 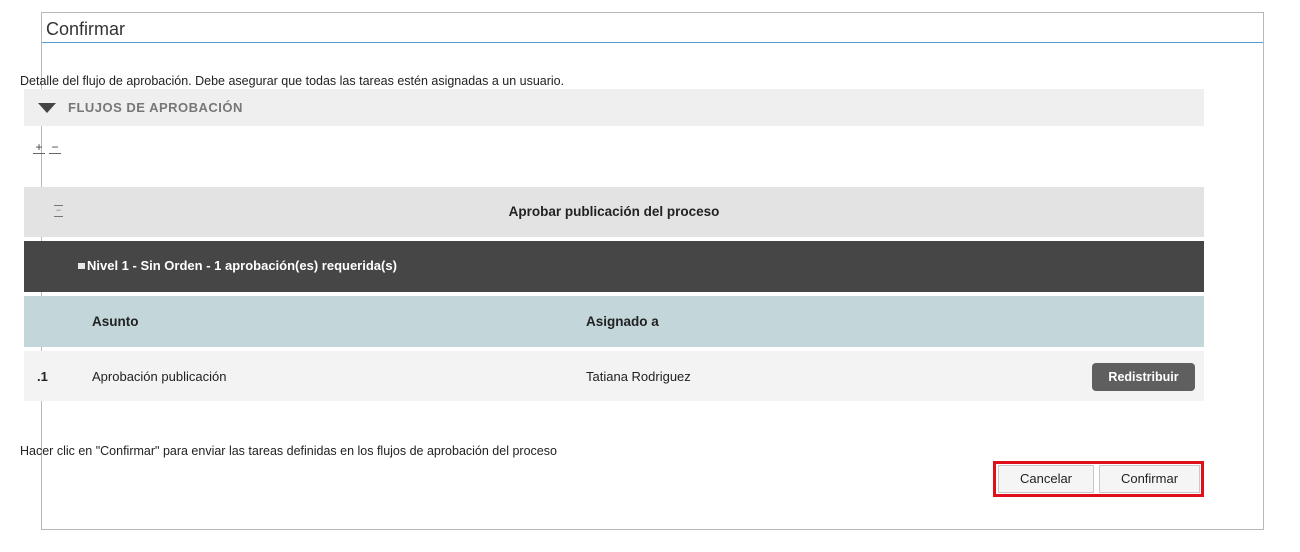 What do you see at coordinates (42, 376) in the screenshot?
I see `task-index: .1` at bounding box center [42, 376].